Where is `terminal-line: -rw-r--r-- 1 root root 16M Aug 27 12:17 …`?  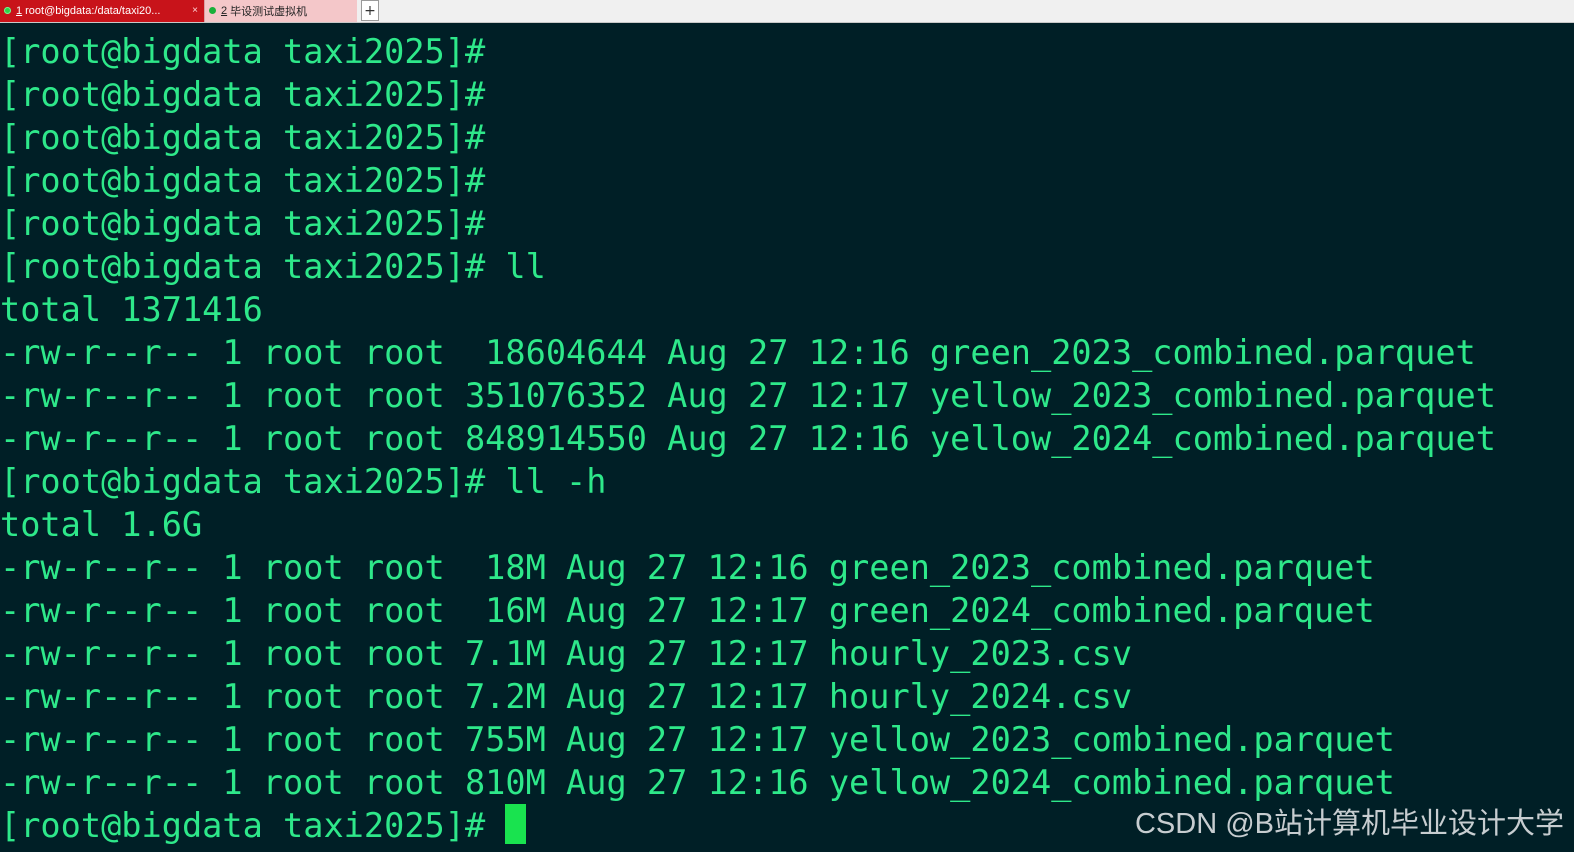
terminal-line: -rw-r--r-- 1 root root 16M Aug 27 12:17 … is located at coordinates (687, 610).